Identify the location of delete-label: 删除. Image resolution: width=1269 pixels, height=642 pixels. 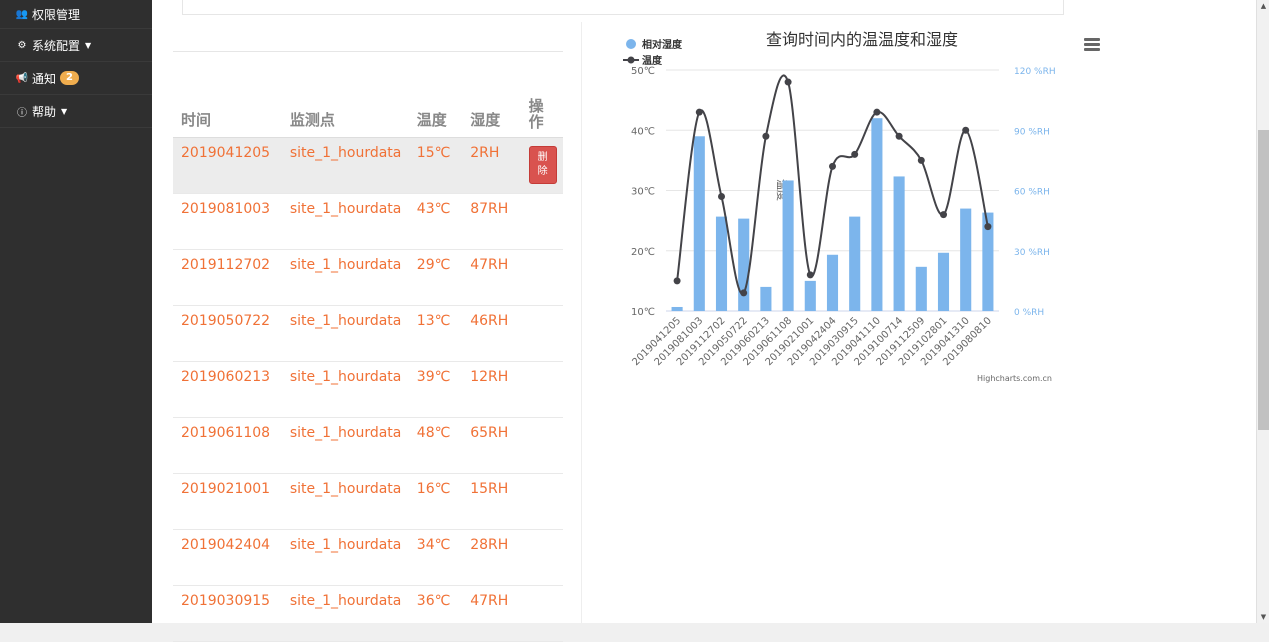
(542, 164).